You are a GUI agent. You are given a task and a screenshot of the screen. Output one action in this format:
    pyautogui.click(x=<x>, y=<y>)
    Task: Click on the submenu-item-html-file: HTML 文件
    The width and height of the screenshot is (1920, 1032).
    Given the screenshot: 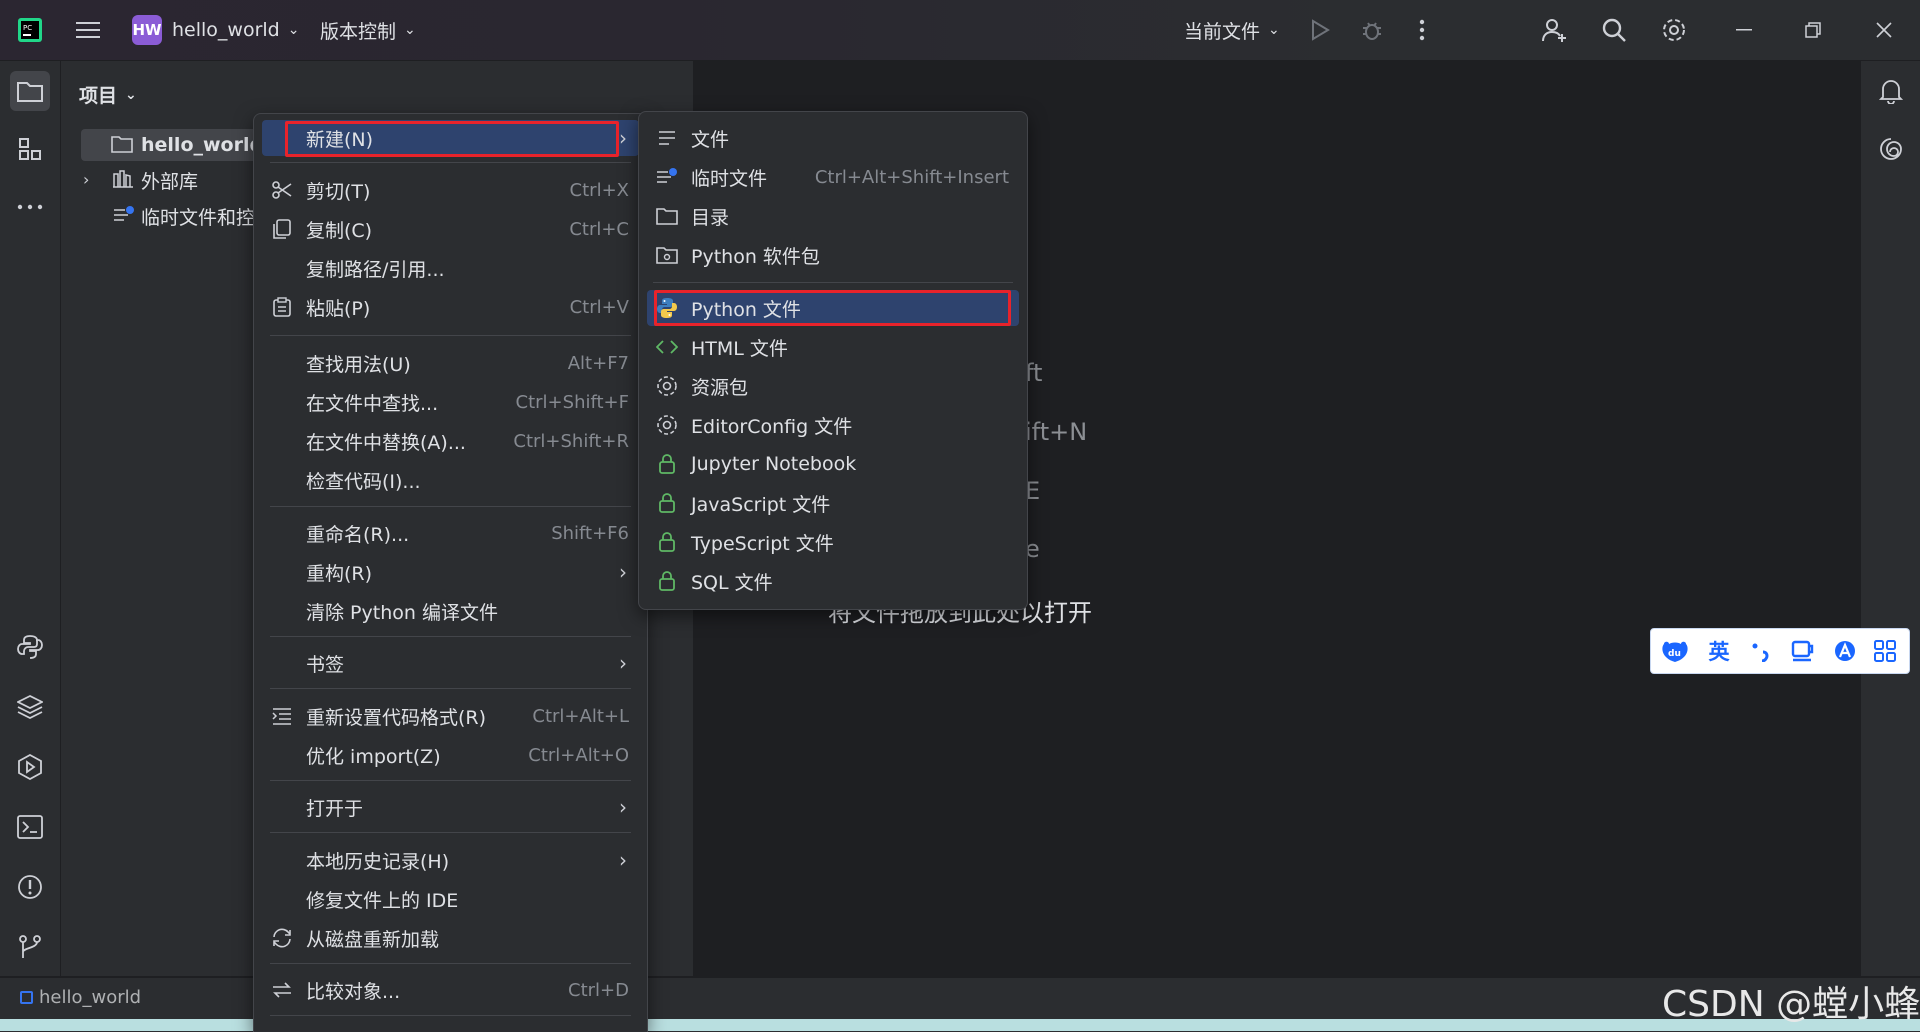 What is the action you would take?
    pyautogui.click(x=833, y=347)
    